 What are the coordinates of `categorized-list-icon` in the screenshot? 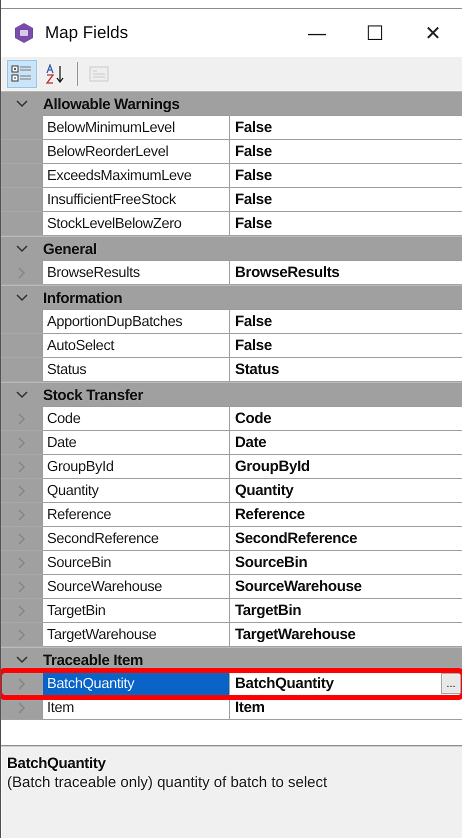 It's located at (22, 74).